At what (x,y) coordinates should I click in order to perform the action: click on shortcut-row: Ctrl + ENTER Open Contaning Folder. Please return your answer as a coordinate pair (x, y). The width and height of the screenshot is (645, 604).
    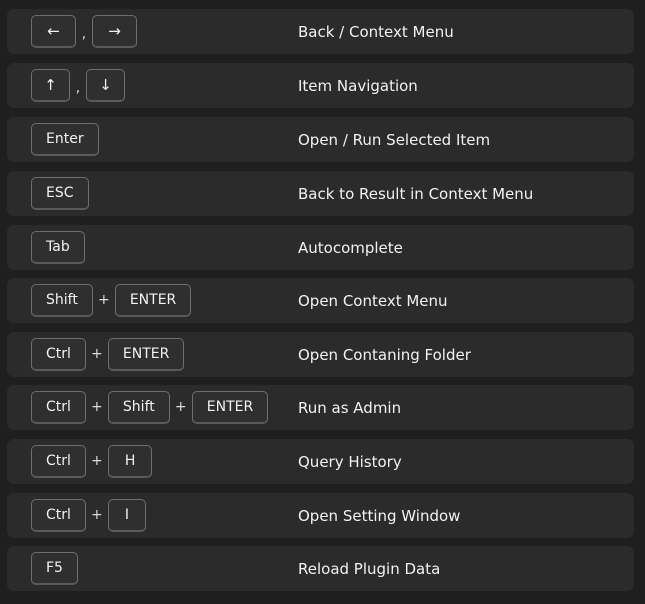
    Looking at the image, I should click on (320, 354).